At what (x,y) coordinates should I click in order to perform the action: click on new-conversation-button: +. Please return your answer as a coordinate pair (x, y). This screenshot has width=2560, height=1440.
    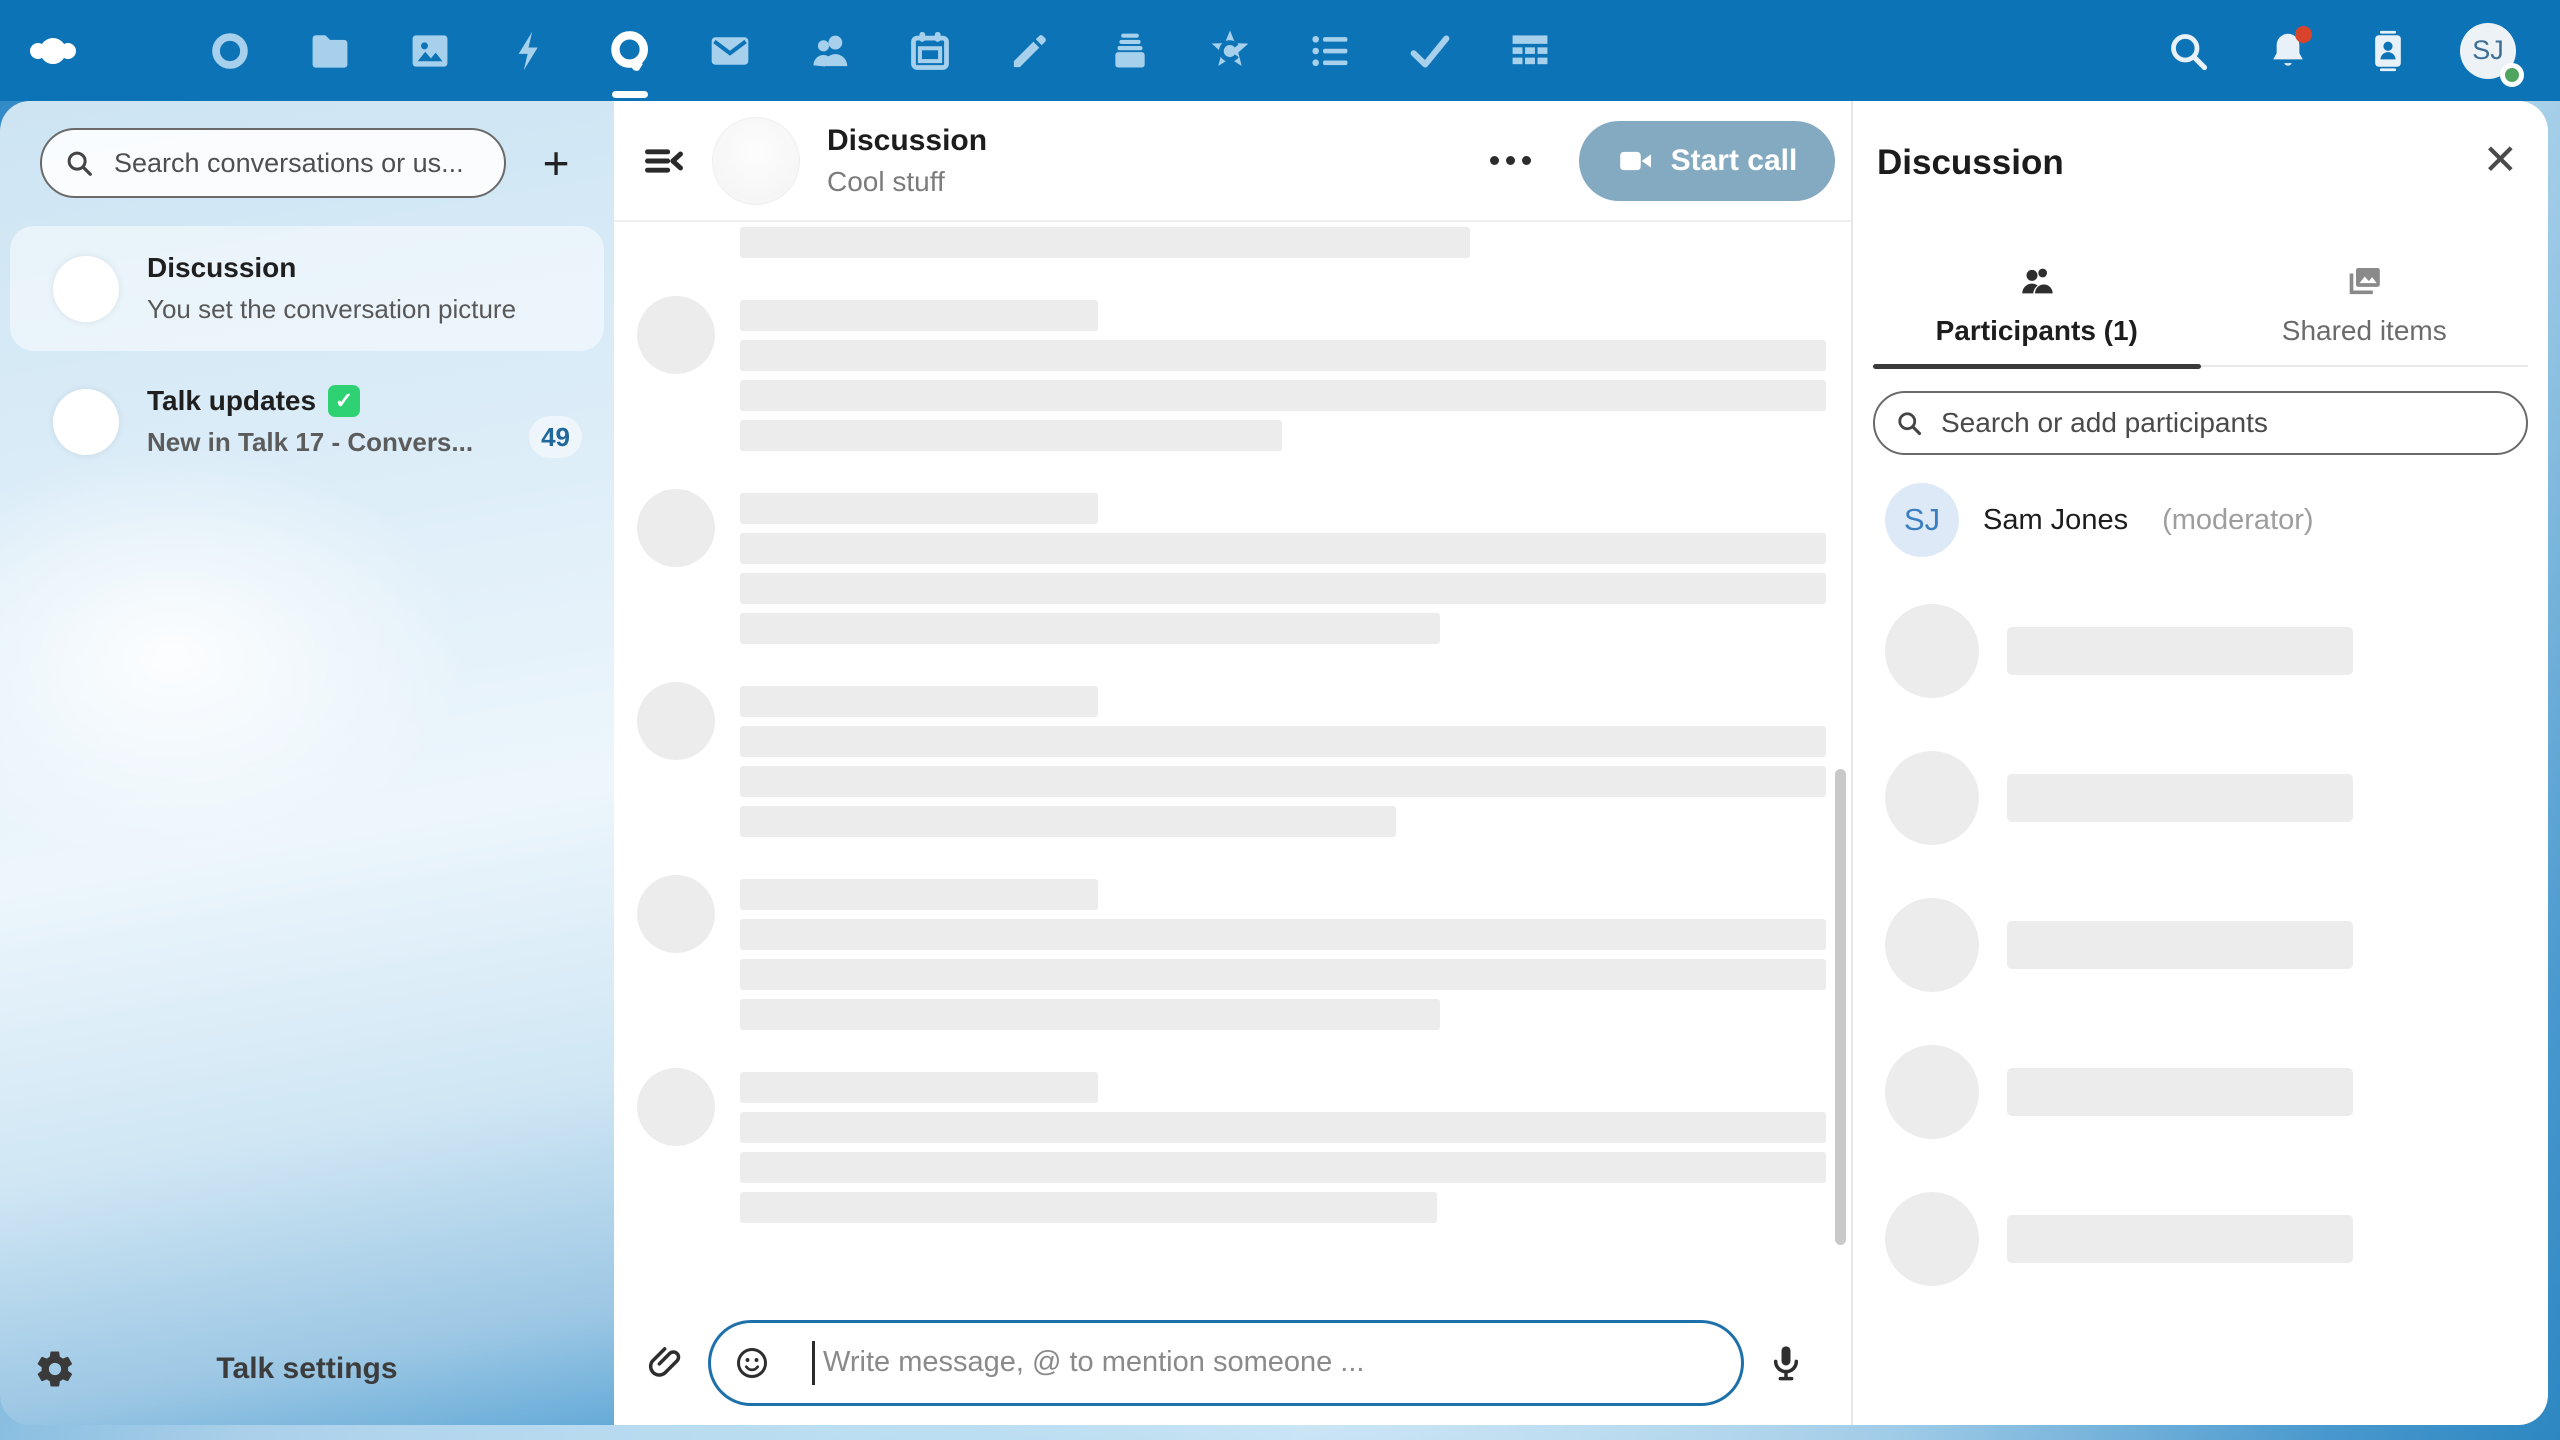
    Looking at the image, I should click on (556, 163).